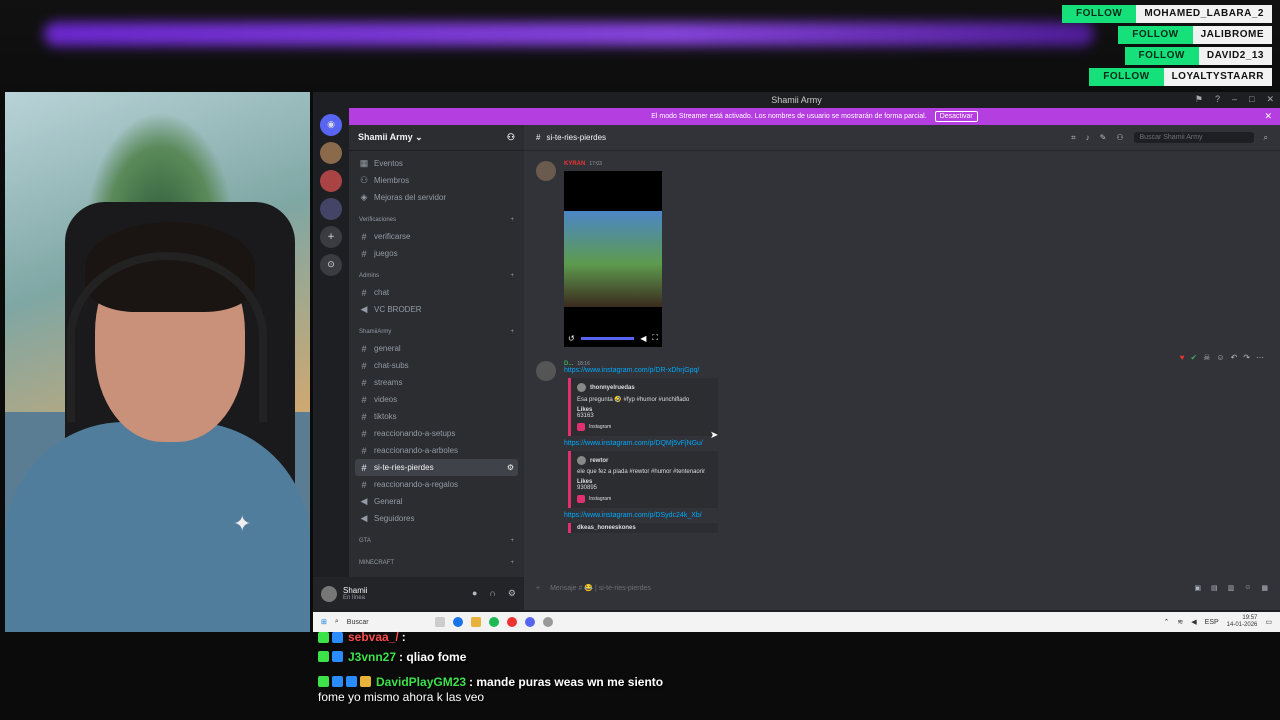 The width and height of the screenshot is (1280, 720). Describe the element at coordinates (436, 348) in the screenshot. I see `channel-general: # general` at that location.